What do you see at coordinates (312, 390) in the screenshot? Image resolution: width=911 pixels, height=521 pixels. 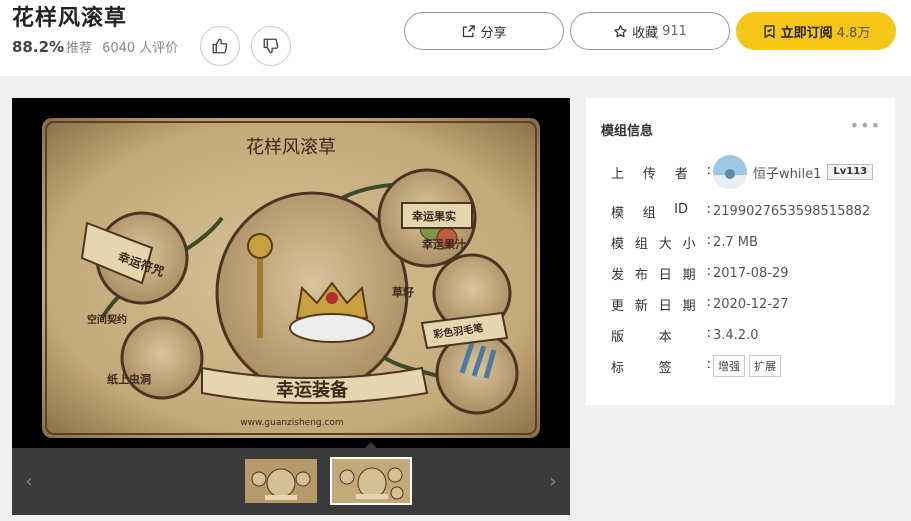 I see `label-lucky-gear: 幸运装备` at bounding box center [312, 390].